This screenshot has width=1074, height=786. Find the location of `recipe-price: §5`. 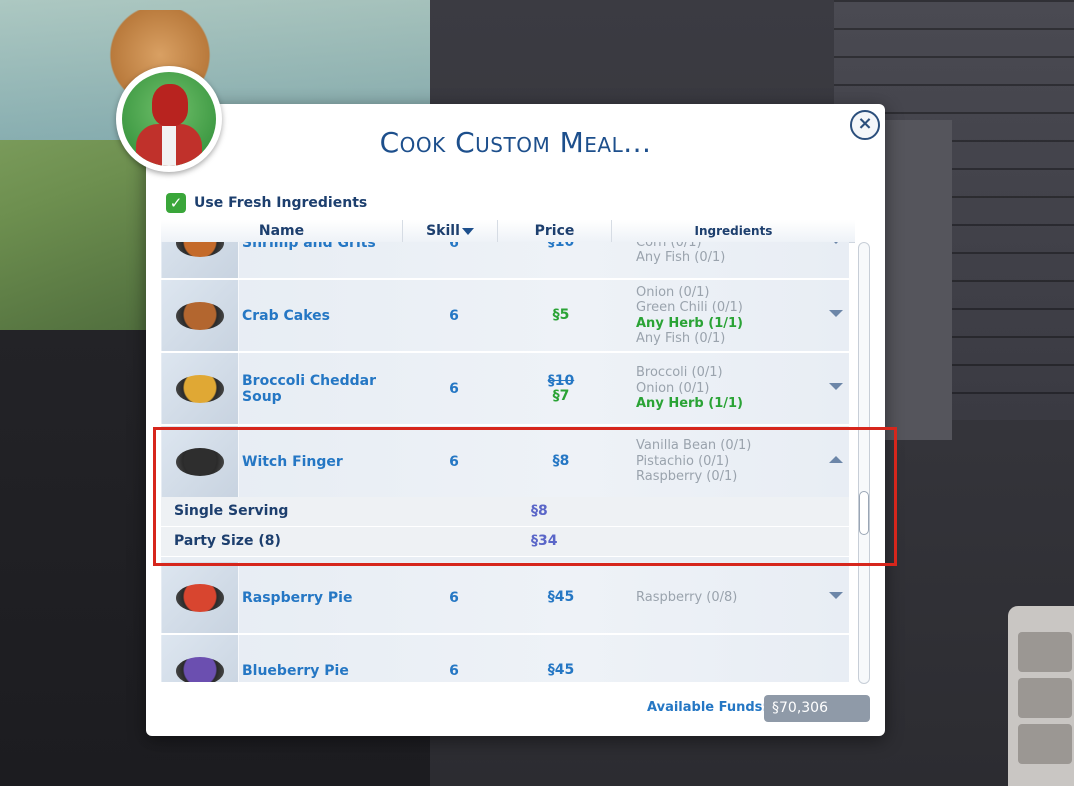

recipe-price: §5 is located at coordinates (561, 315).